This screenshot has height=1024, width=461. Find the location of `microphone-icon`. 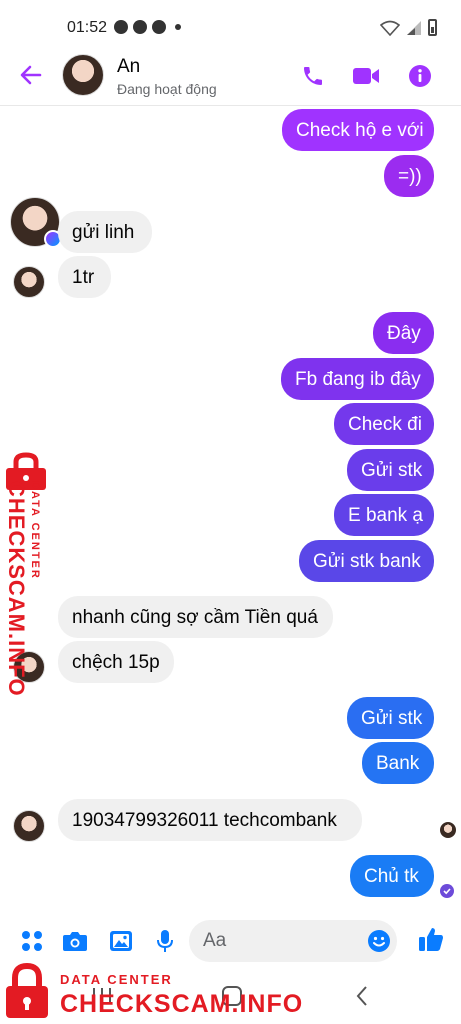

microphone-icon is located at coordinates (165, 941).